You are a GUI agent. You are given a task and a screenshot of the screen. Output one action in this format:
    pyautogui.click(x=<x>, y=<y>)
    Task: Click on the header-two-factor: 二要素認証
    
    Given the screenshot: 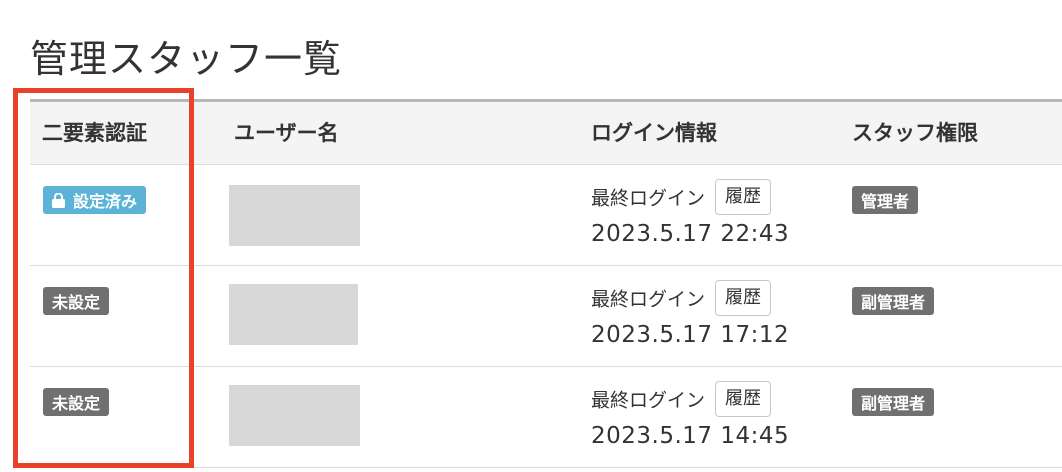 What is the action you would take?
    pyautogui.click(x=94, y=133)
    